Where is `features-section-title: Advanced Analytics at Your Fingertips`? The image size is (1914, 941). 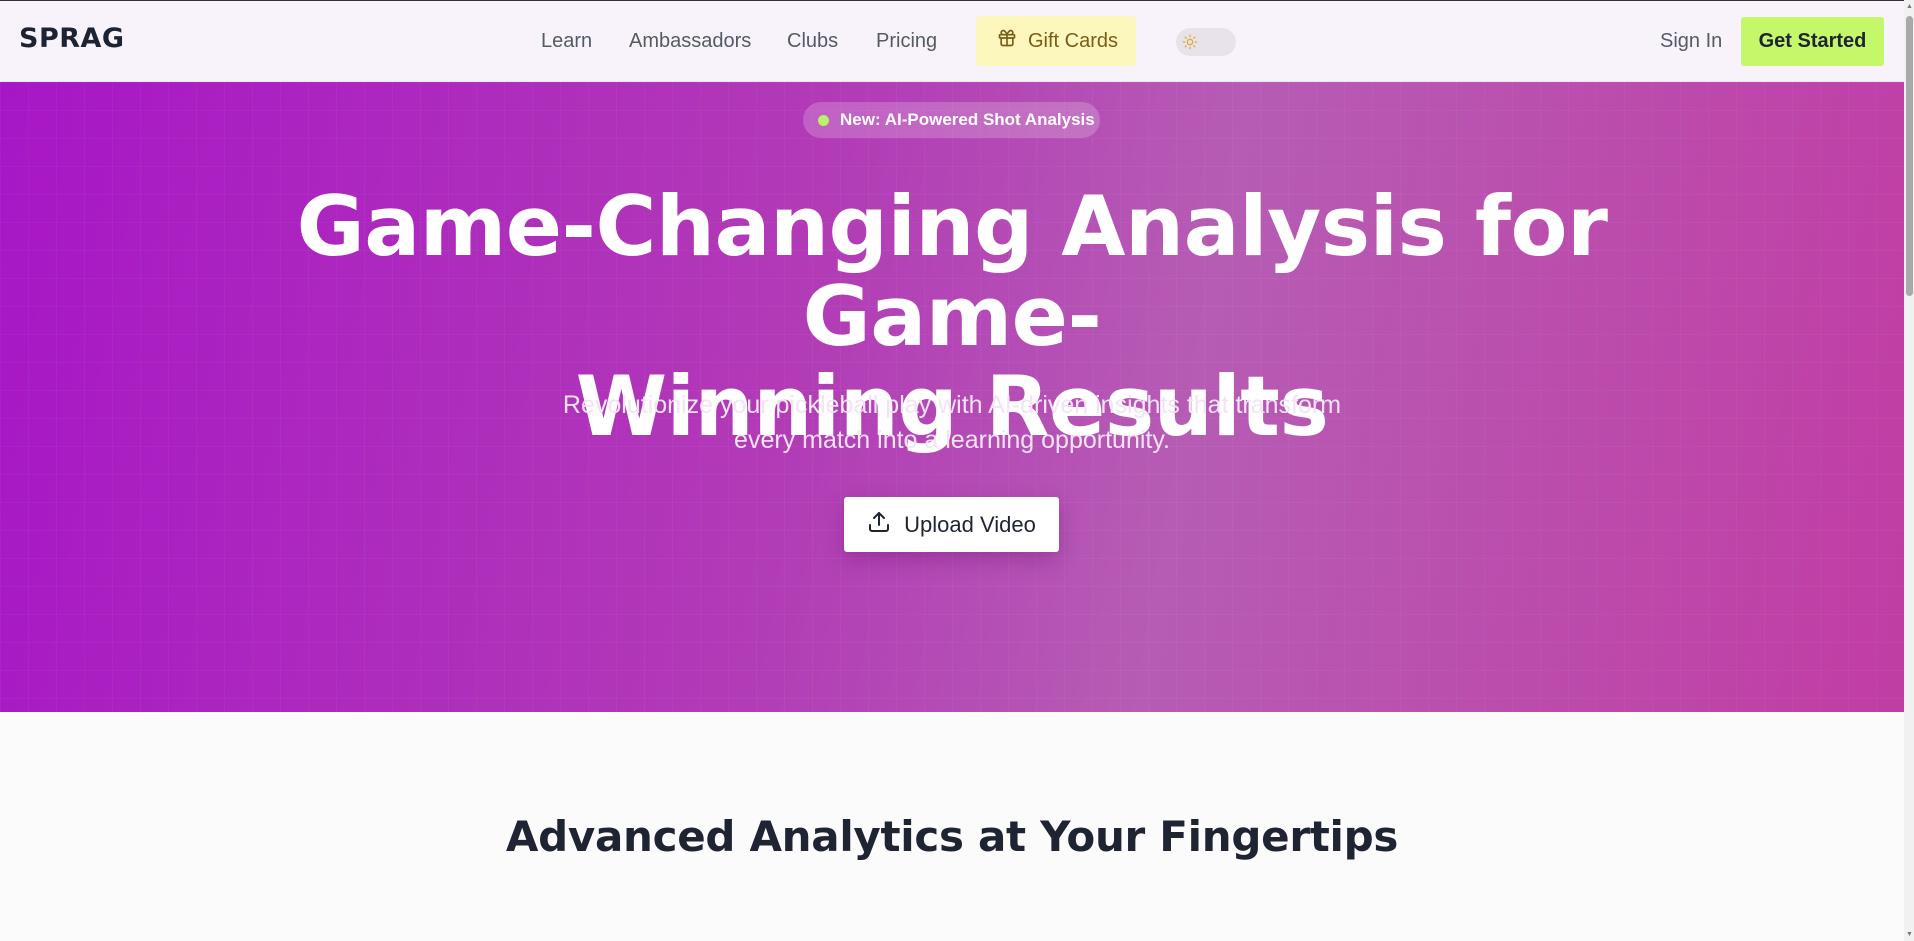
features-section-title: Advanced Analytics at Your Fingertips is located at coordinates (952, 836).